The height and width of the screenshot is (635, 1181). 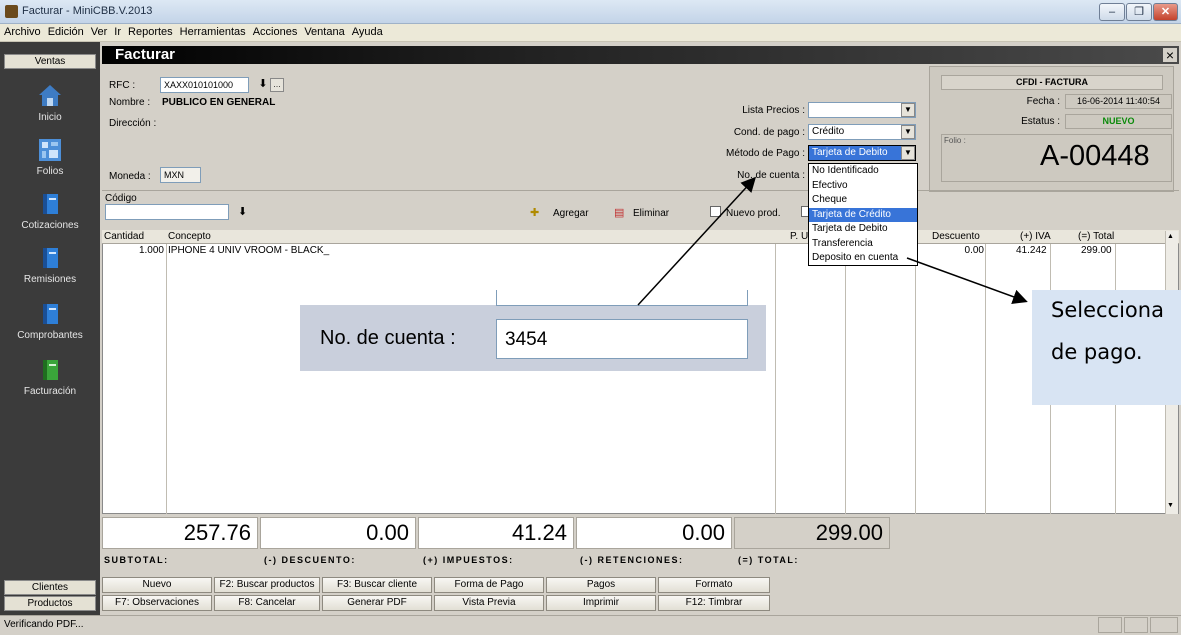 What do you see at coordinates (136, 560) in the screenshot?
I see `subtotal-label: SUBTOTAL:` at bounding box center [136, 560].